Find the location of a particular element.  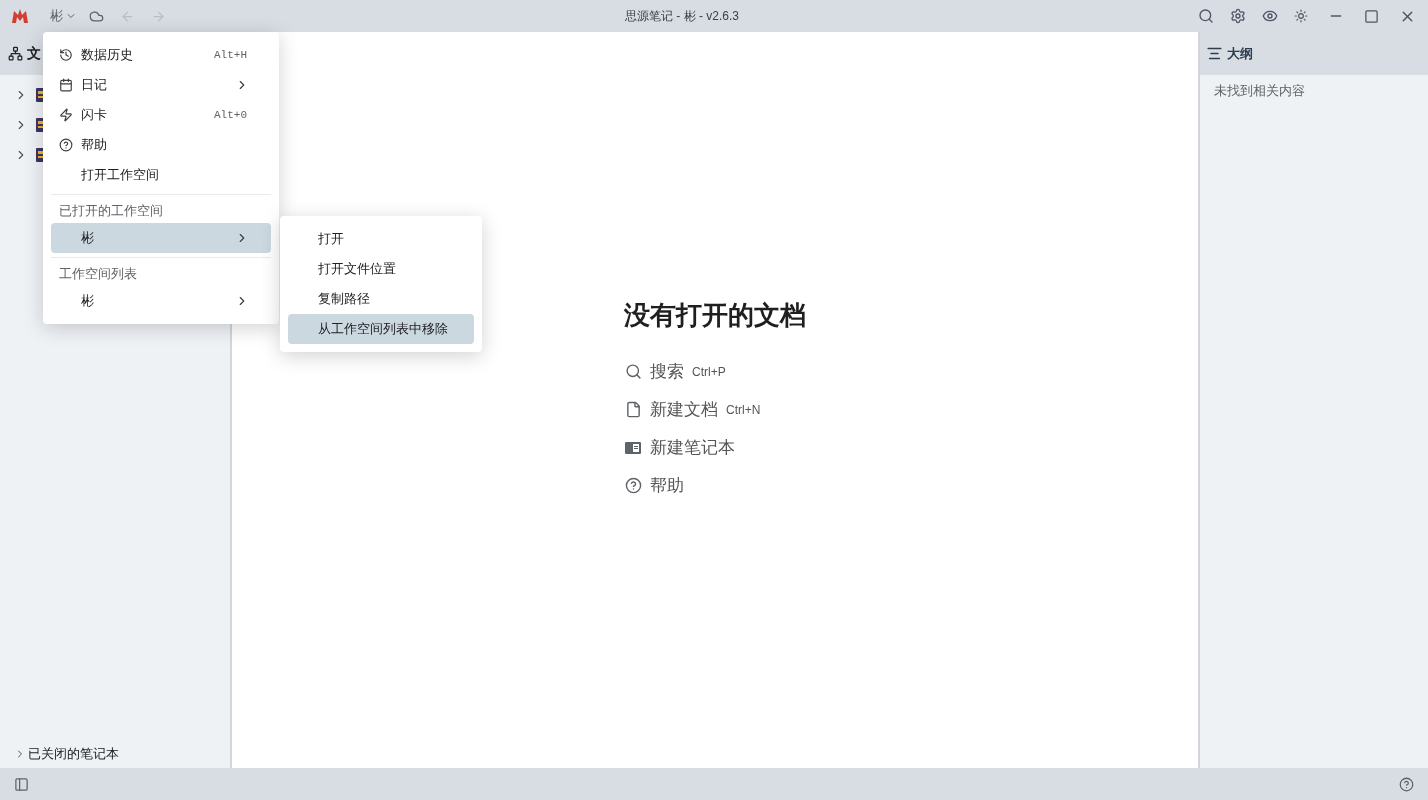

menu-item: 从工作空间列表中移除 is located at coordinates (381, 329).